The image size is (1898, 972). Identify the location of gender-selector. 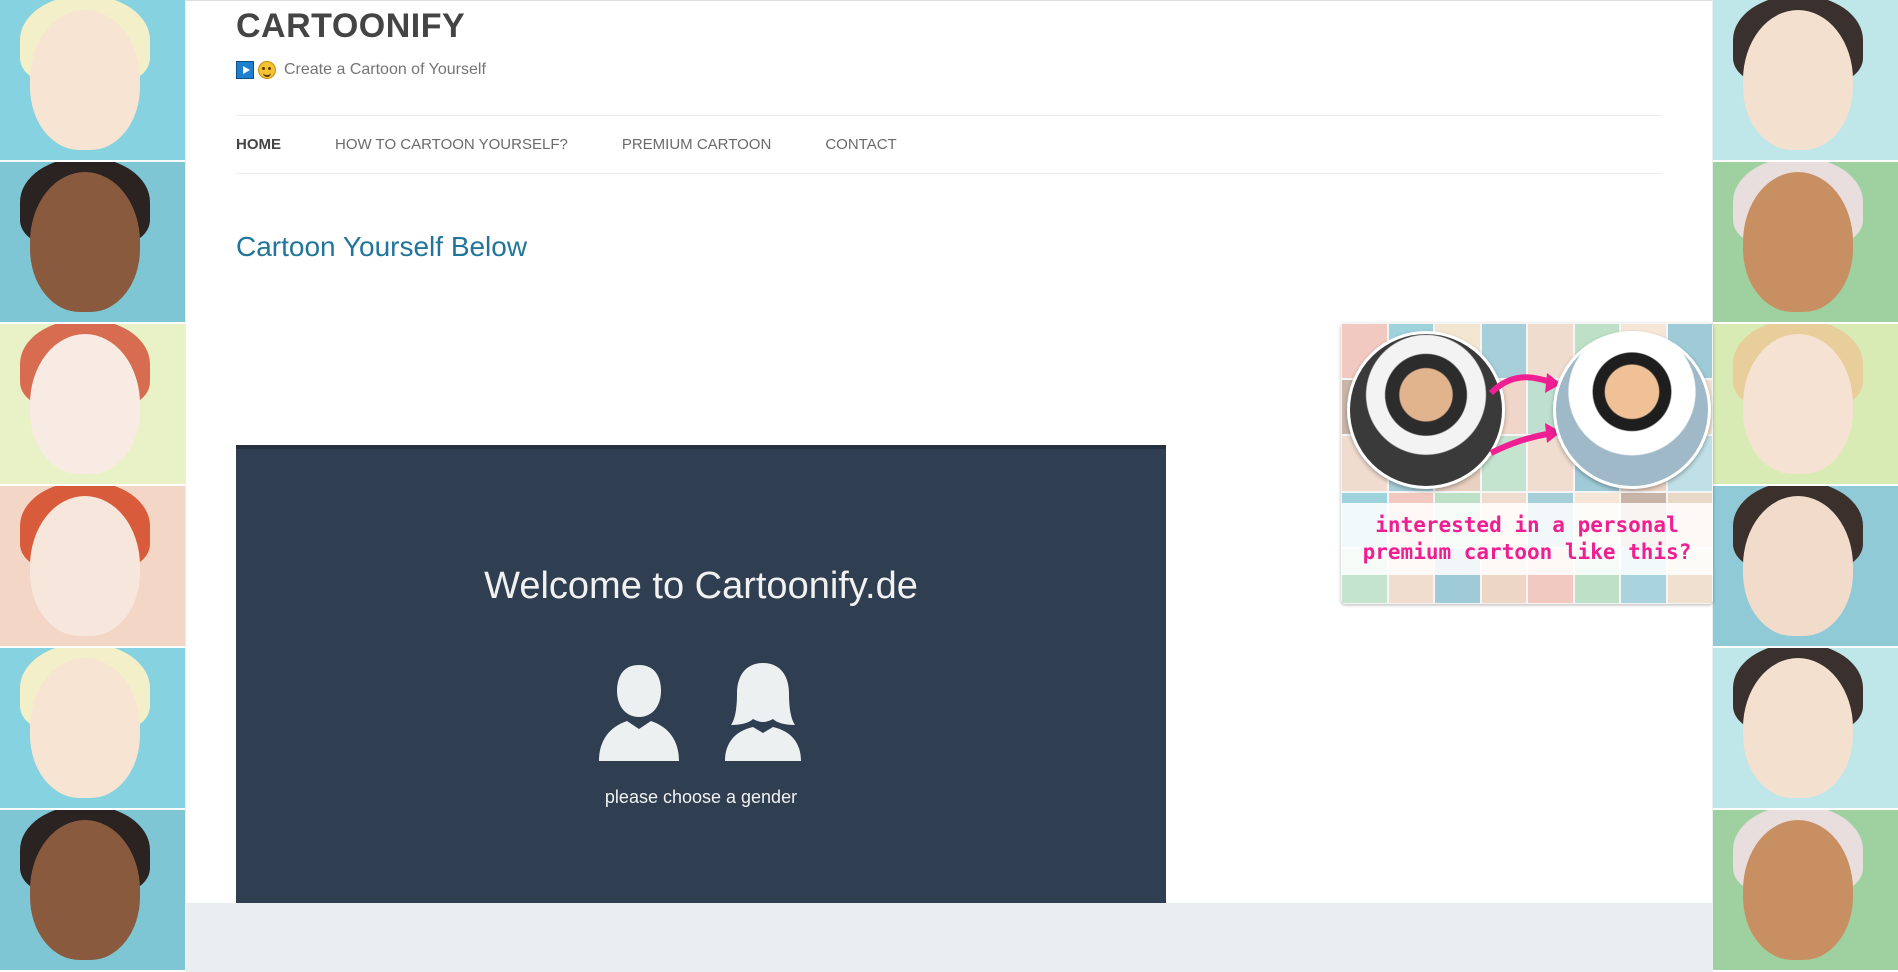
(701, 711).